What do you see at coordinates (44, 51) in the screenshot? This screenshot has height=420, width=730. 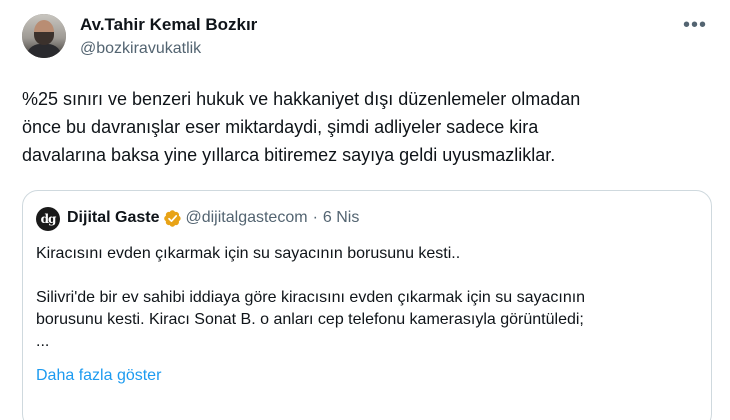 I see `avatar-body` at bounding box center [44, 51].